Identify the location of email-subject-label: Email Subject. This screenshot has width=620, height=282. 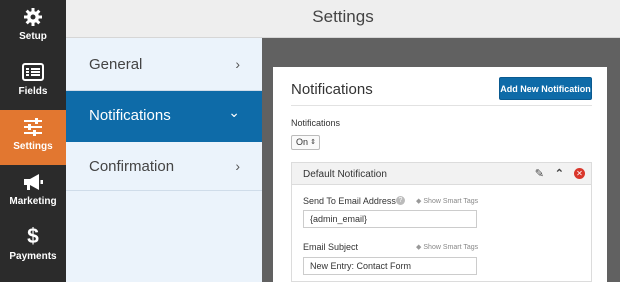
(331, 247).